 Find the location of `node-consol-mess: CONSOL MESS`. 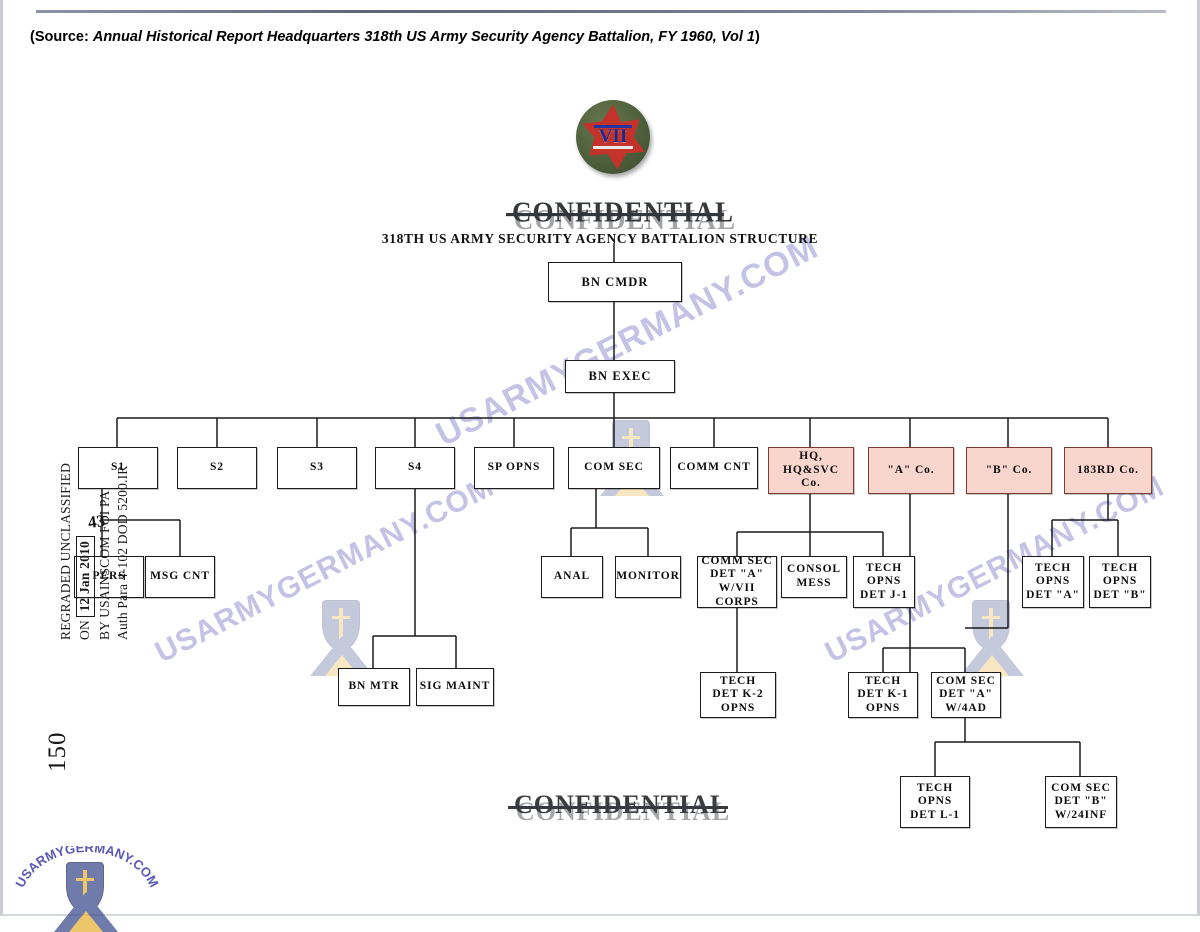

node-consol-mess: CONSOL MESS is located at coordinates (814, 577).